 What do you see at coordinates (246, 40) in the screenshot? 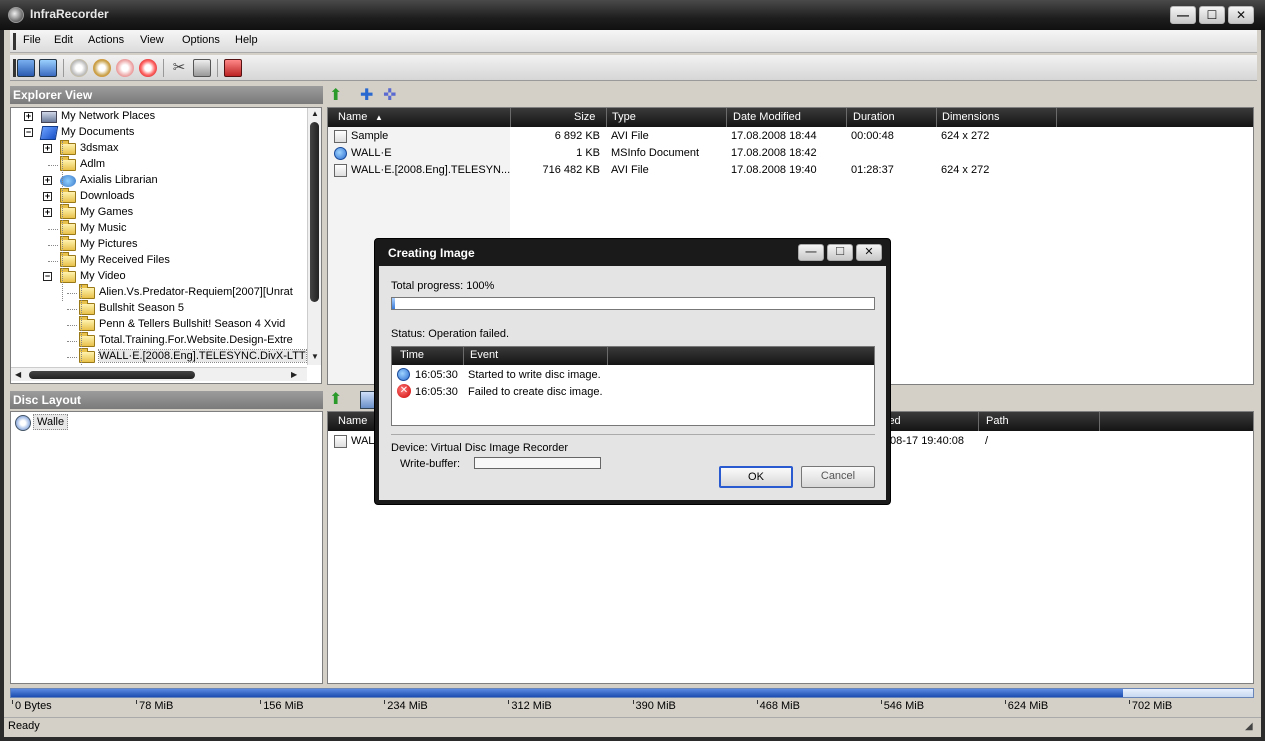
I see `menu-help: Help` at bounding box center [246, 40].